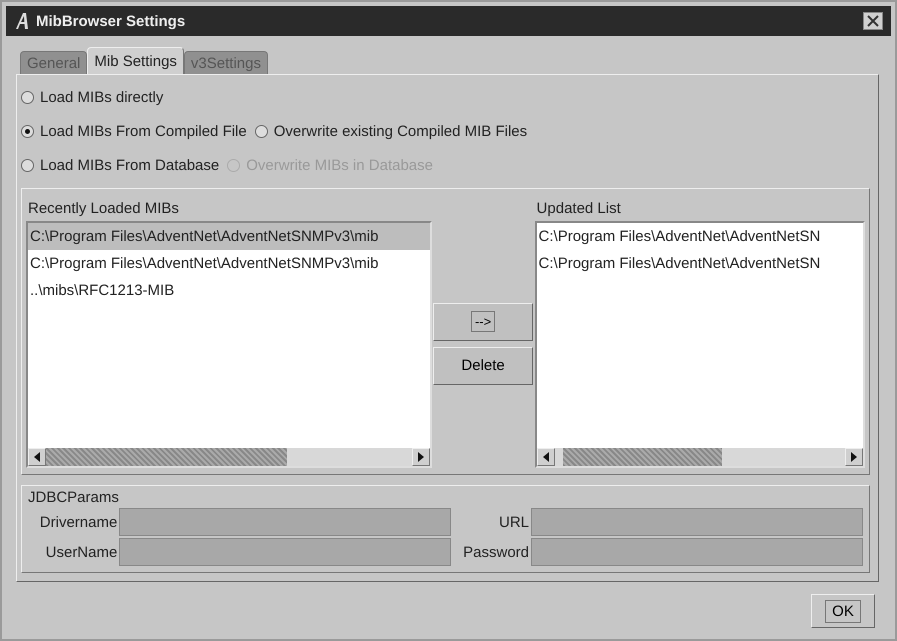 Image resolution: width=897 pixels, height=641 pixels. What do you see at coordinates (483, 321) in the screenshot?
I see `move-button: -->` at bounding box center [483, 321].